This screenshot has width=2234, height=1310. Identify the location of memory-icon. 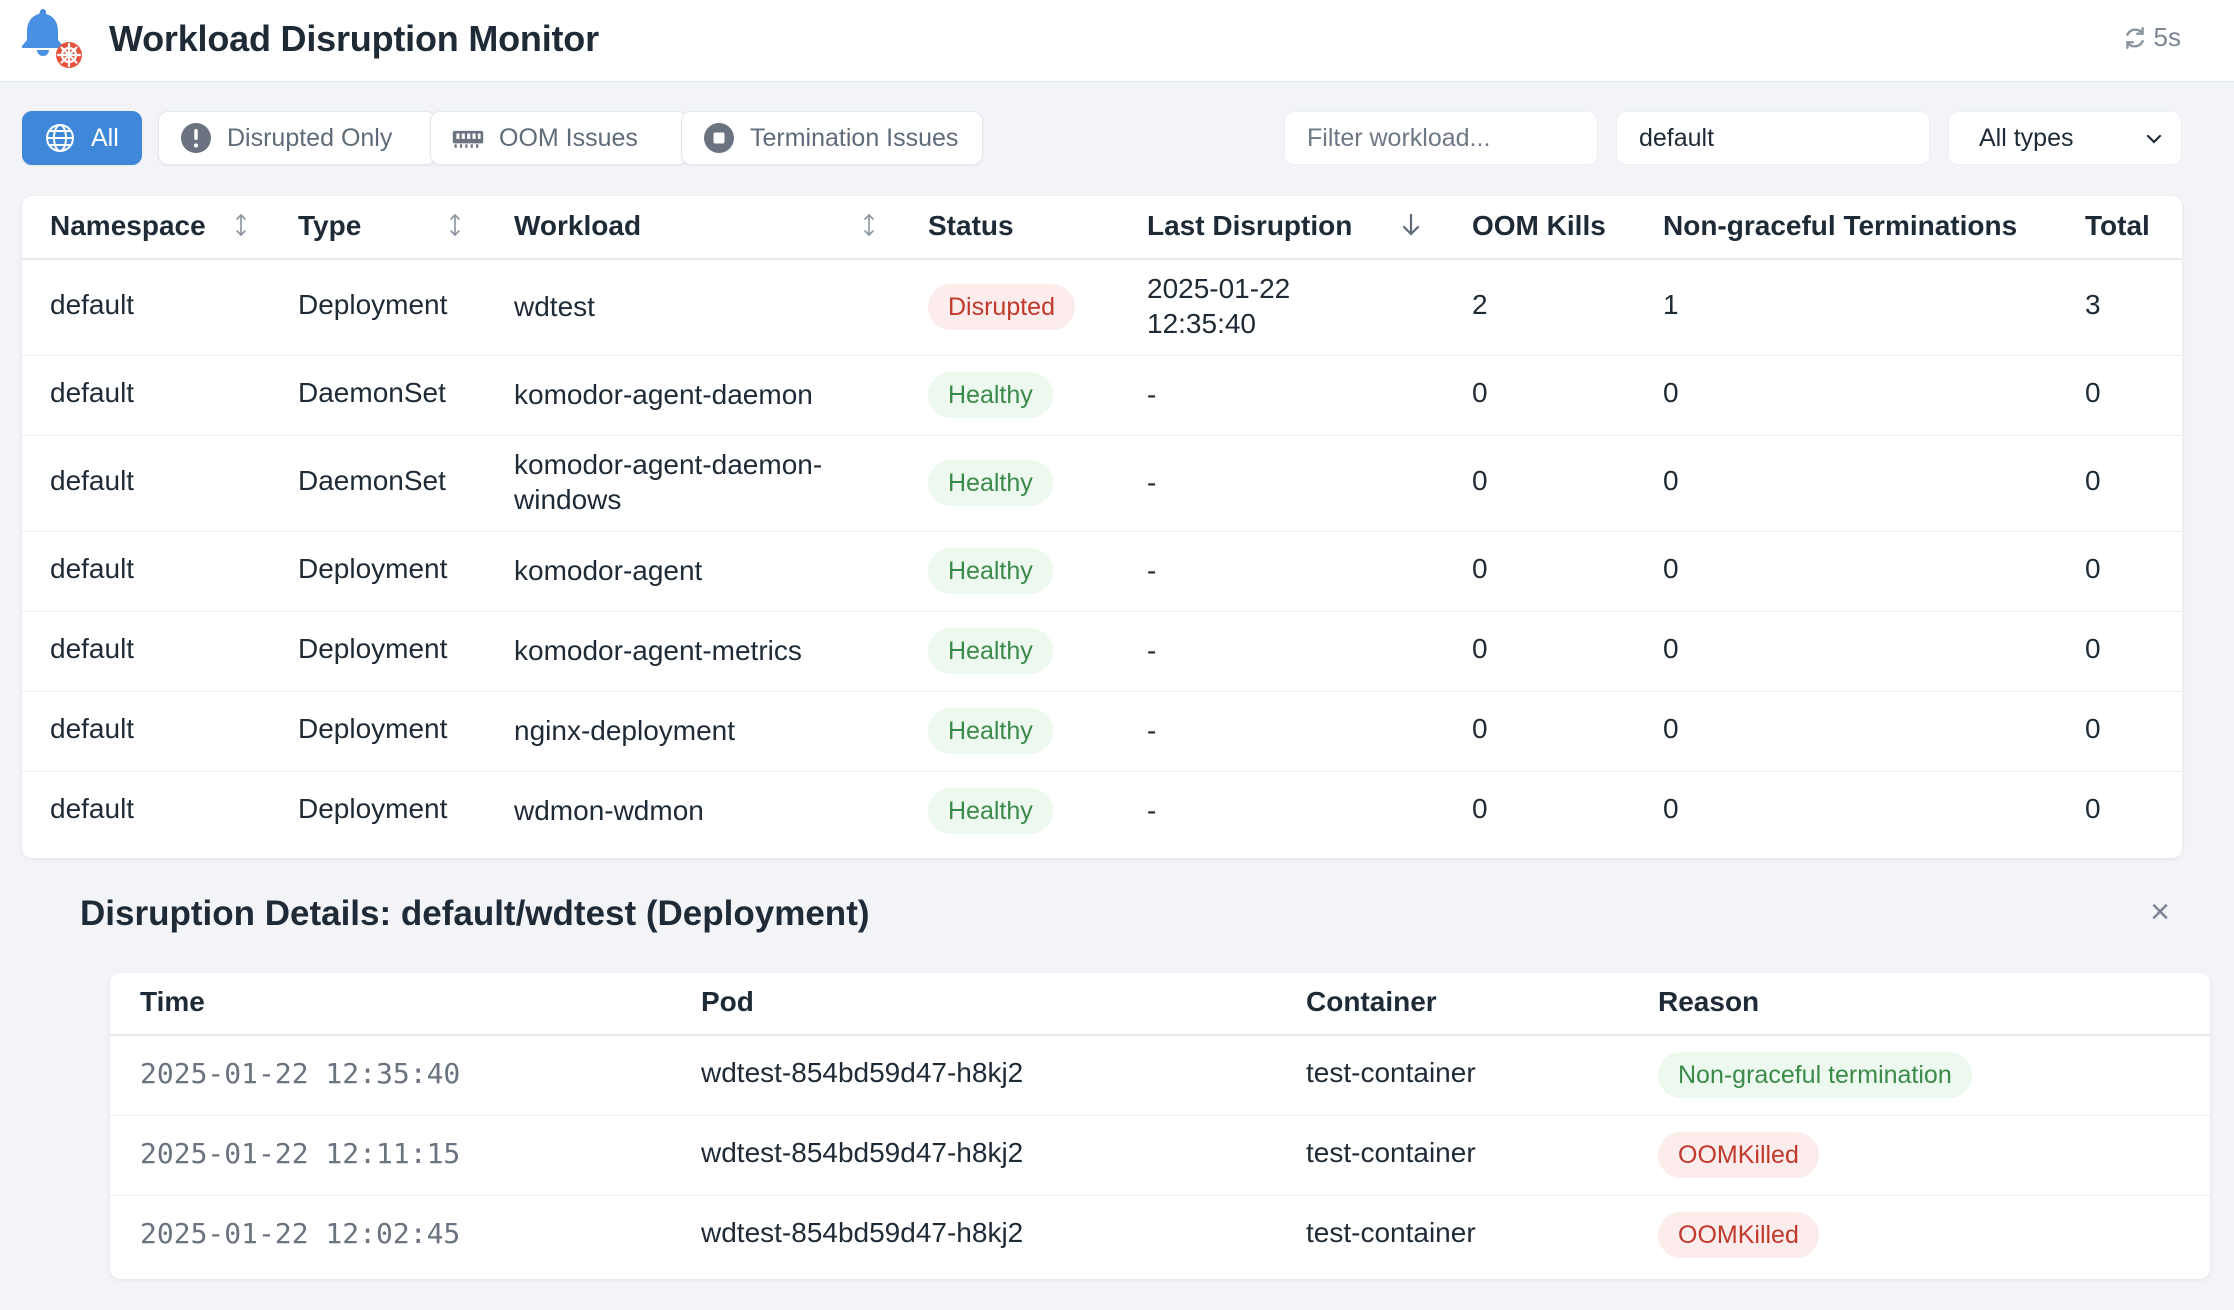
(468, 139).